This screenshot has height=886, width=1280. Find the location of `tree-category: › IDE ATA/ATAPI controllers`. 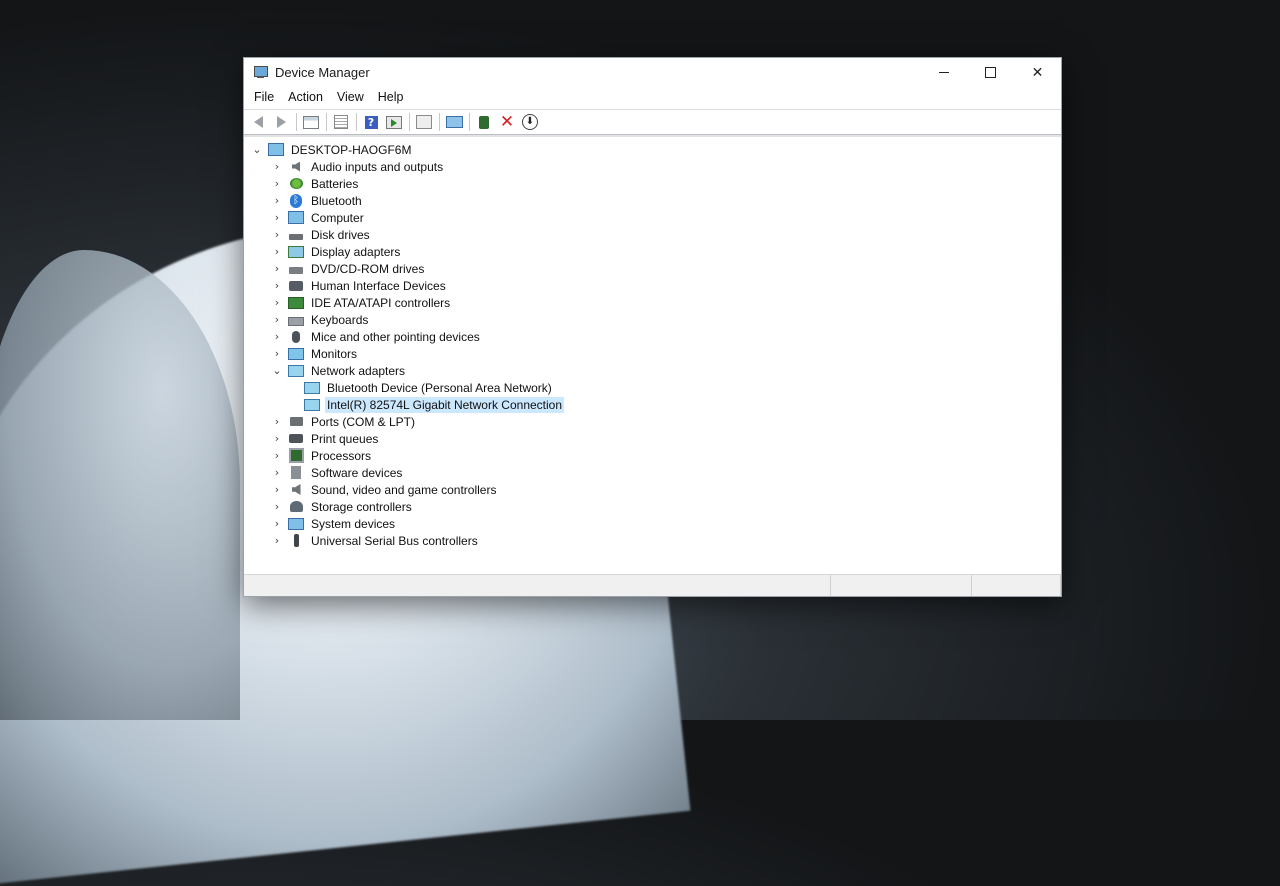

tree-category: › IDE ATA/ATAPI controllers is located at coordinates (652, 302).